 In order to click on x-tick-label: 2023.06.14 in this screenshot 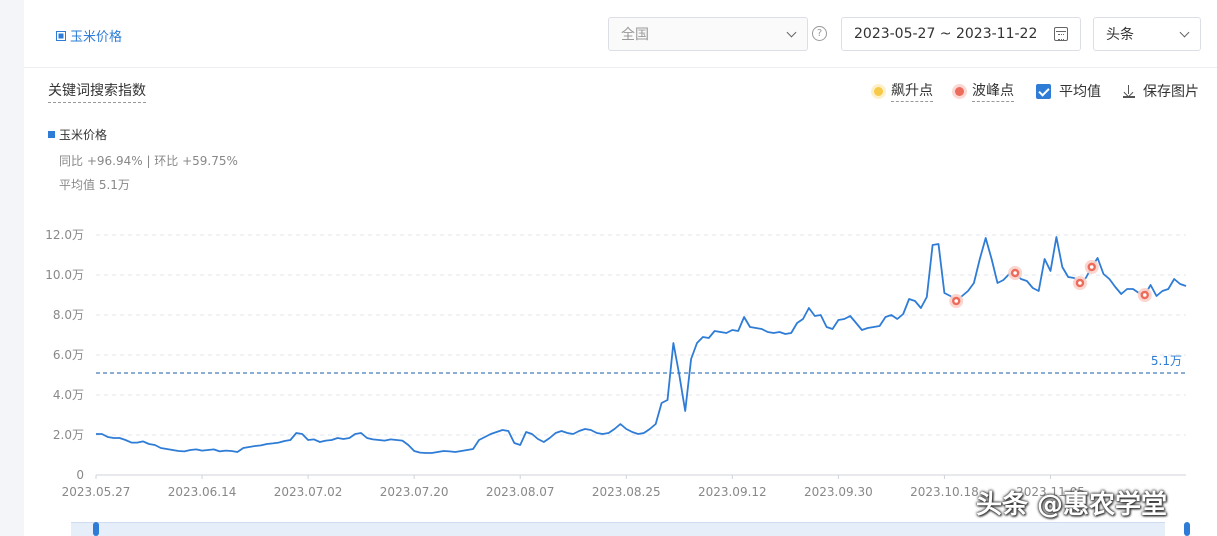, I will do `click(202, 492)`.